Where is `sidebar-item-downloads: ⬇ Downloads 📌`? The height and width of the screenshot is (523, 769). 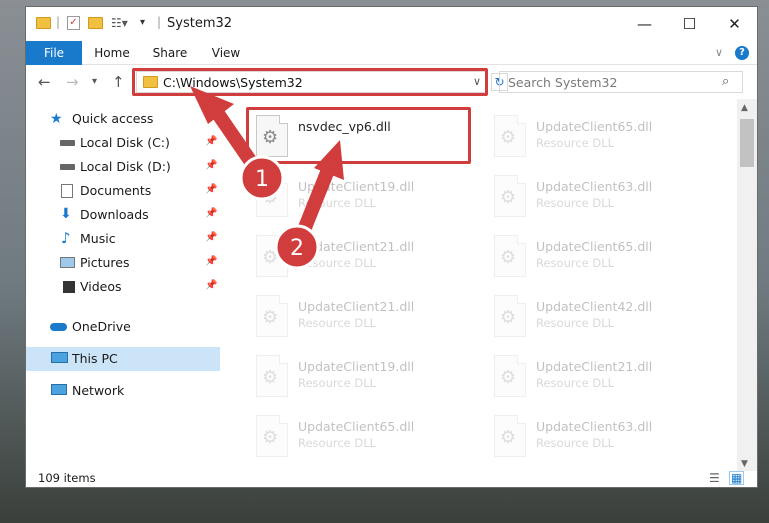 sidebar-item-downloads: ⬇ Downloads 📌 is located at coordinates (123, 215).